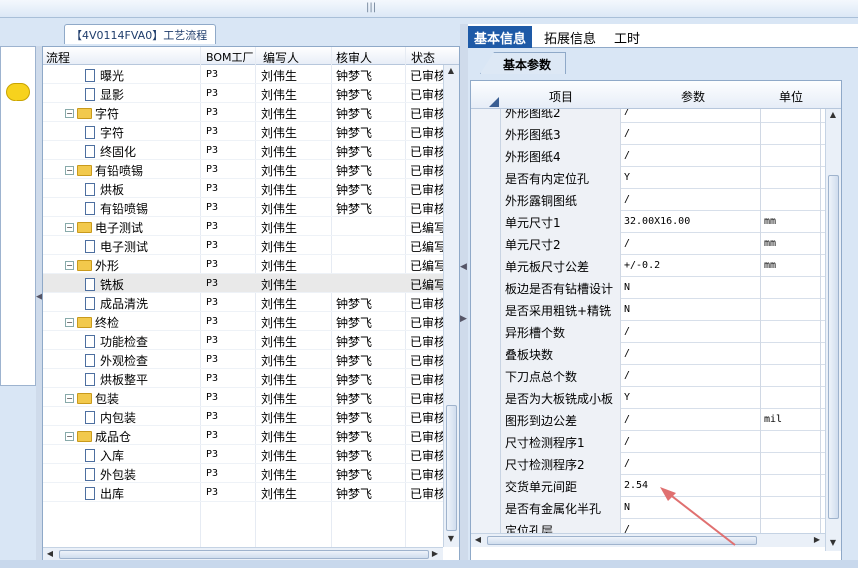 This screenshot has height=568, width=858. What do you see at coordinates (243, 131) in the screenshot?
I see `tree-row: 字符 P3 刘伟生 钟梦飞 已审核` at bounding box center [243, 131].